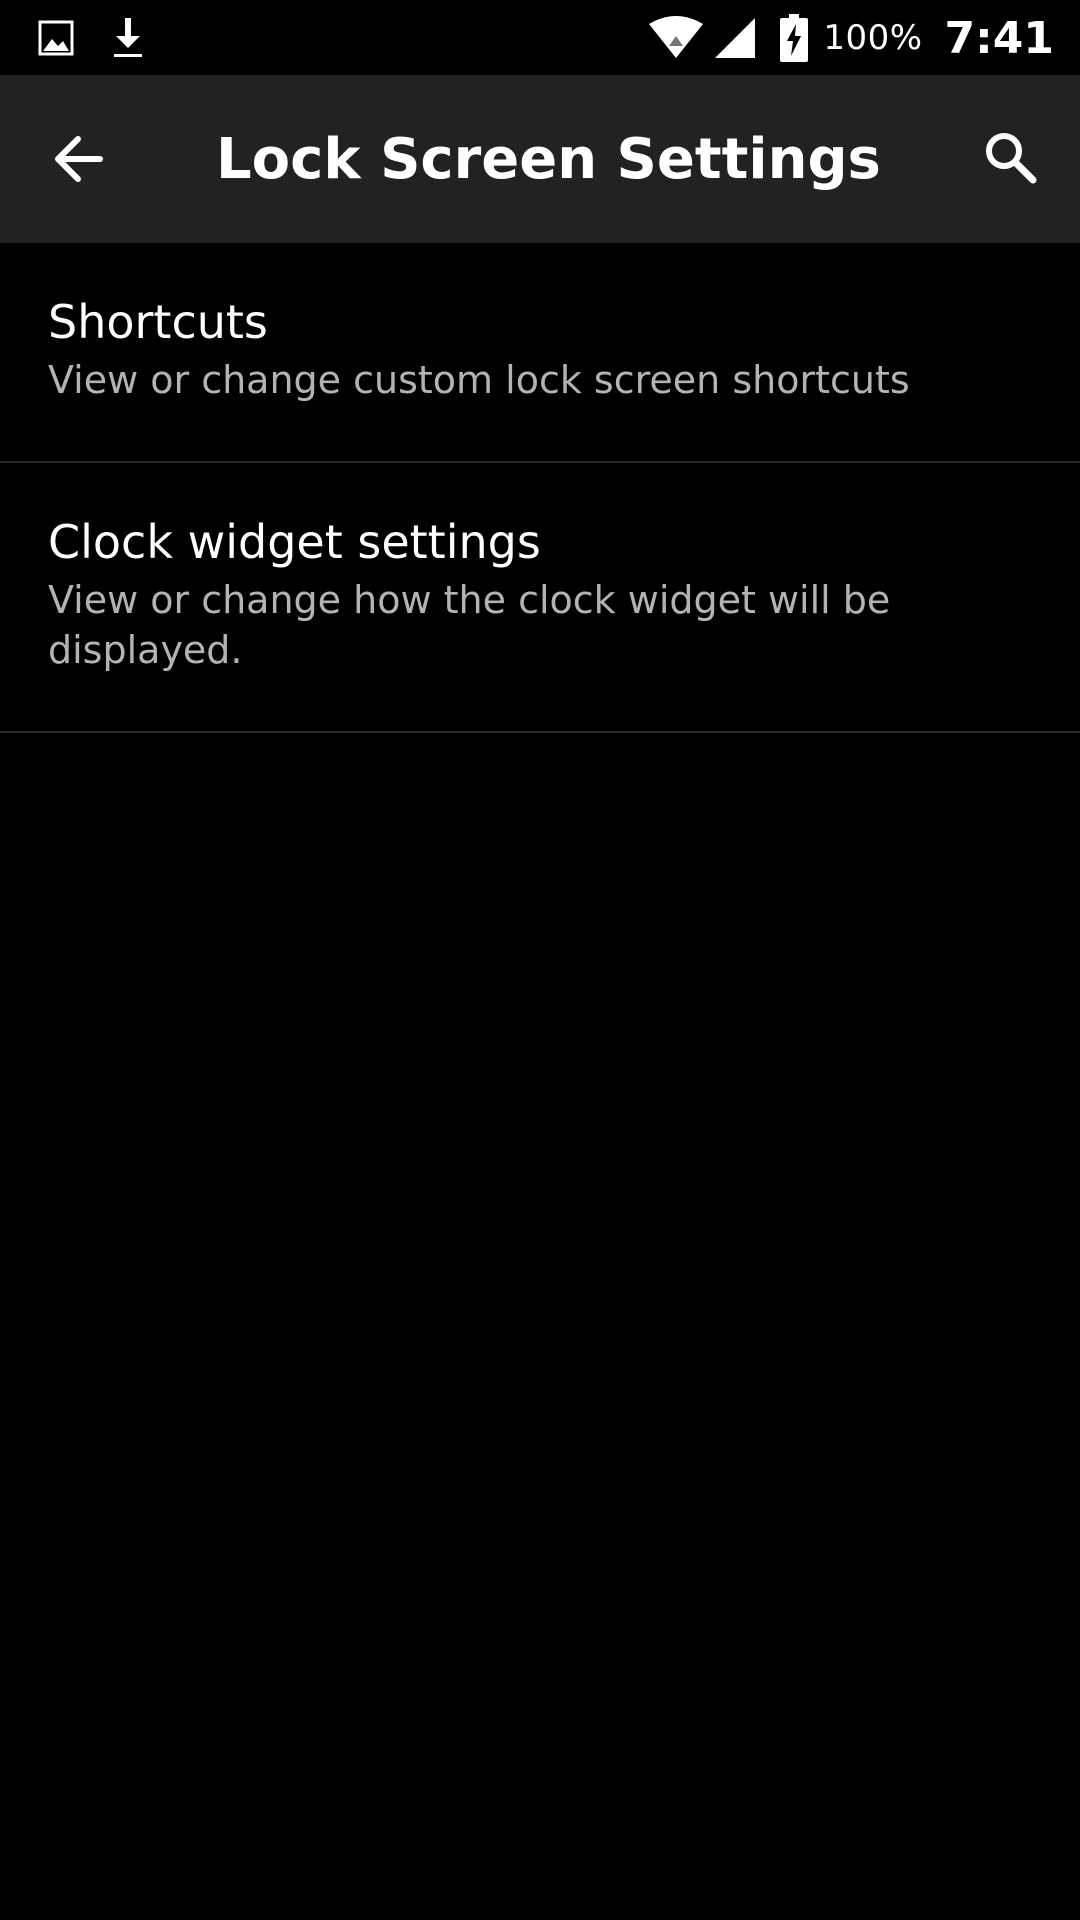 The image size is (1080, 1920). I want to click on battery-charging-icon, so click(794, 38).